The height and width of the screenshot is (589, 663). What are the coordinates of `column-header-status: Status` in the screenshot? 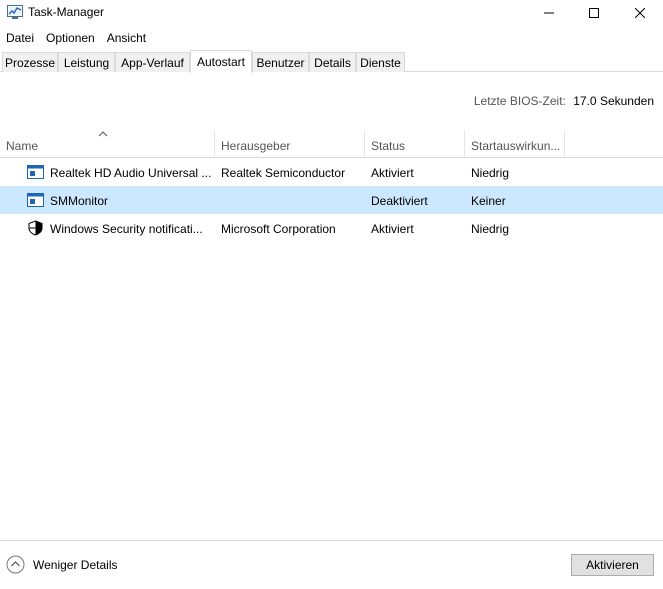 It's located at (415, 144).